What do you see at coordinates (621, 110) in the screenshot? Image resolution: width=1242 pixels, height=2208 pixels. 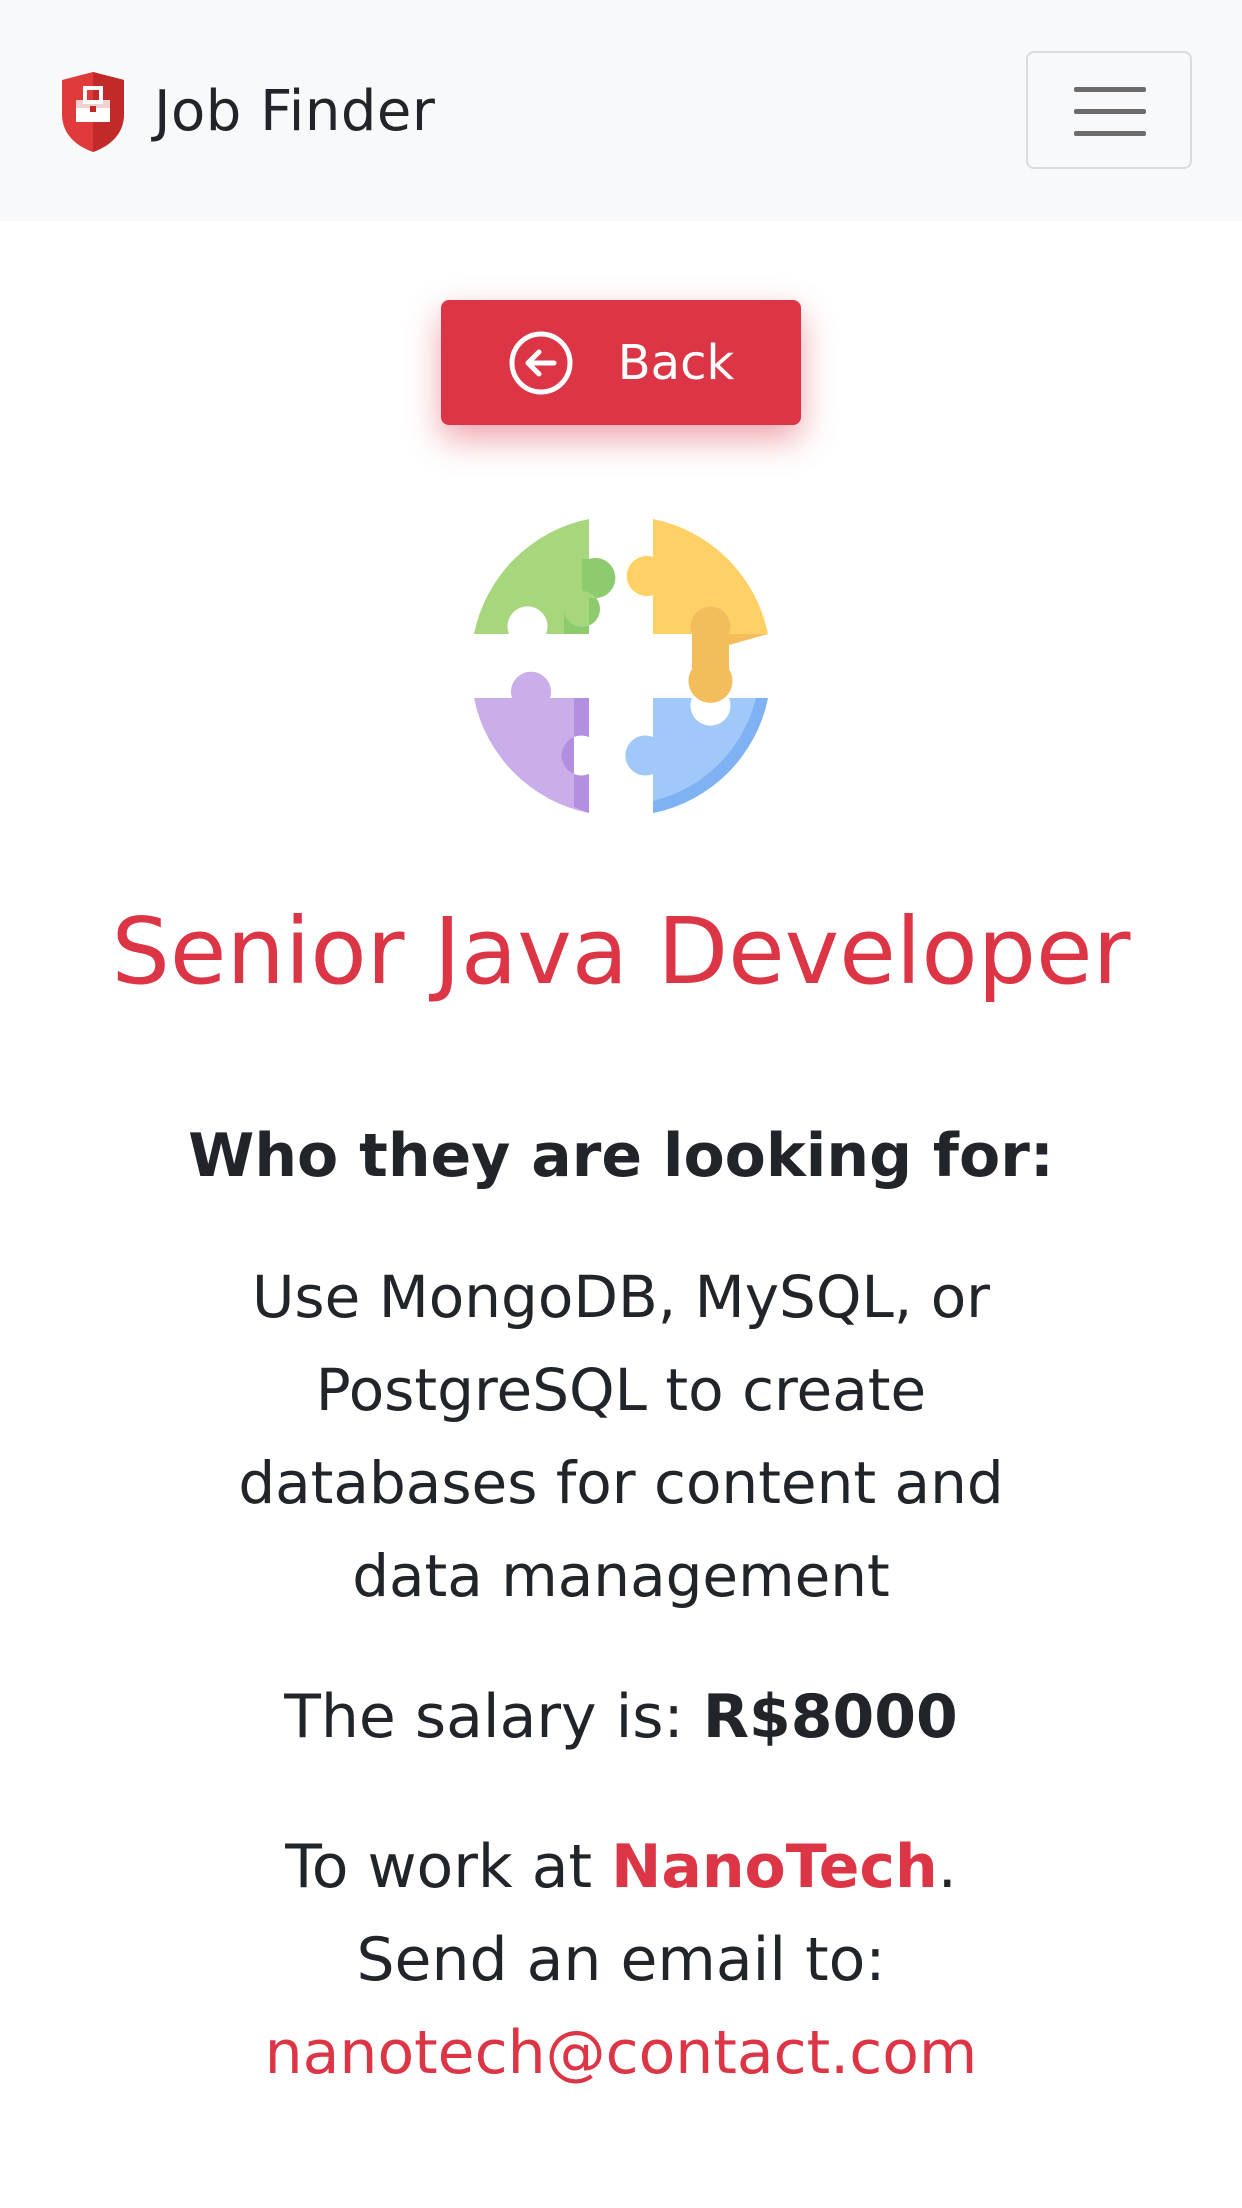 I see `navbar: Job Finder` at bounding box center [621, 110].